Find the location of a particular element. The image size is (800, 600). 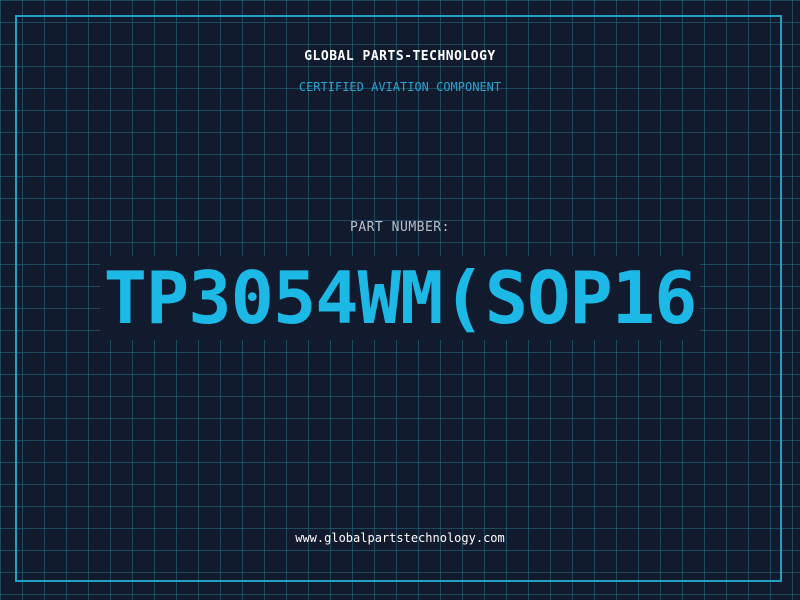

part-number-container: TP3054WM(SOP16 is located at coordinates (400, 298).